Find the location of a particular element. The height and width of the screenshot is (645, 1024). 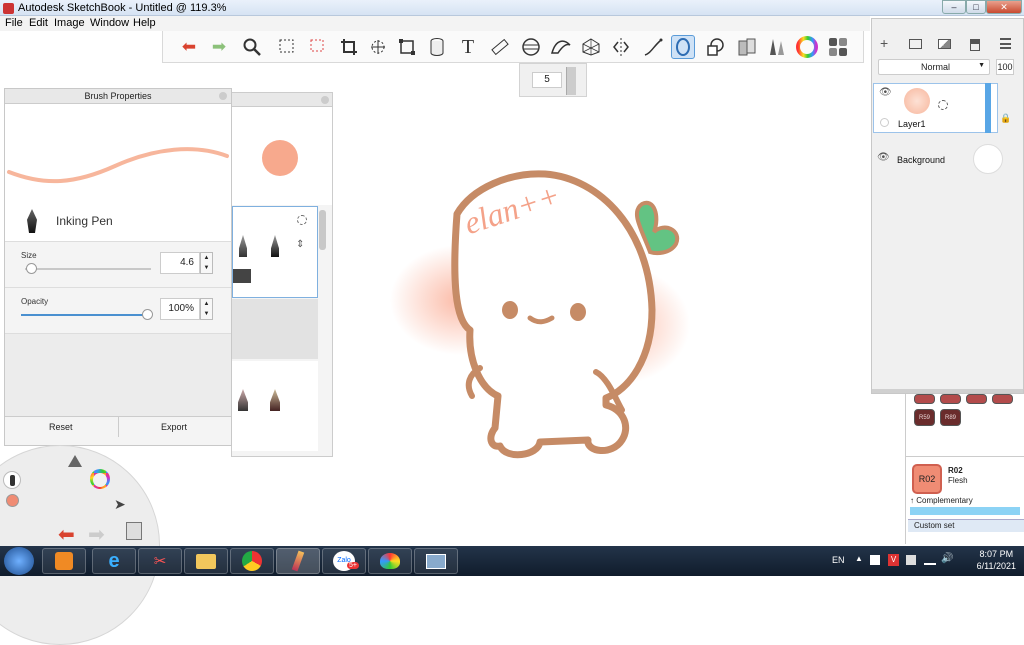

text-icon: T is located at coordinates (468, 47).